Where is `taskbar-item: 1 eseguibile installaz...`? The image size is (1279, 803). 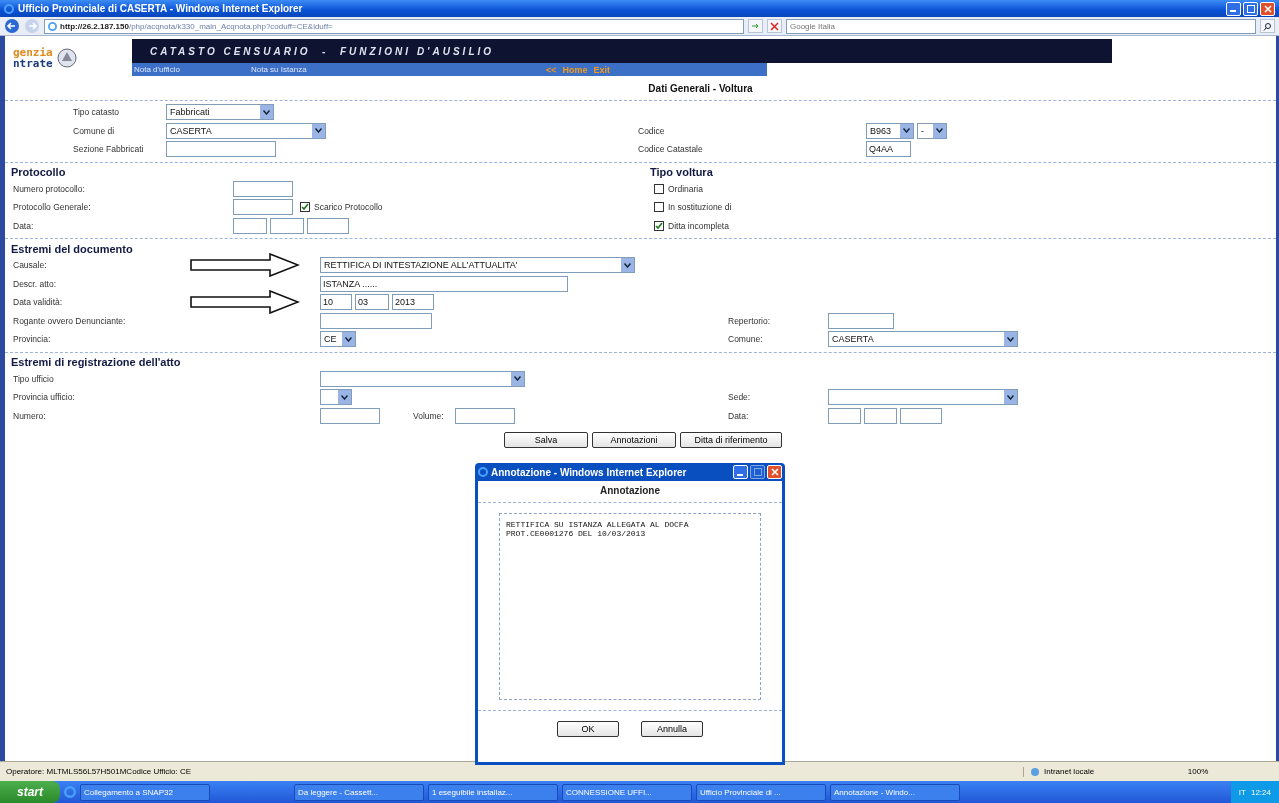
taskbar-item: 1 eseguibile installaz... is located at coordinates (493, 792).